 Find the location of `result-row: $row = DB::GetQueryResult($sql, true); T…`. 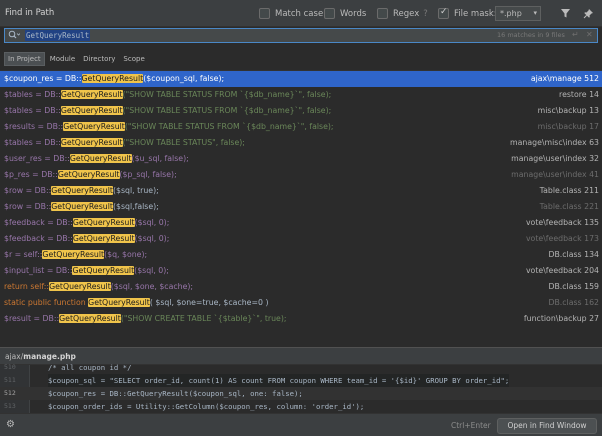

result-row: $row = DB::GetQueryResult($sql, true); T… is located at coordinates (301, 191).